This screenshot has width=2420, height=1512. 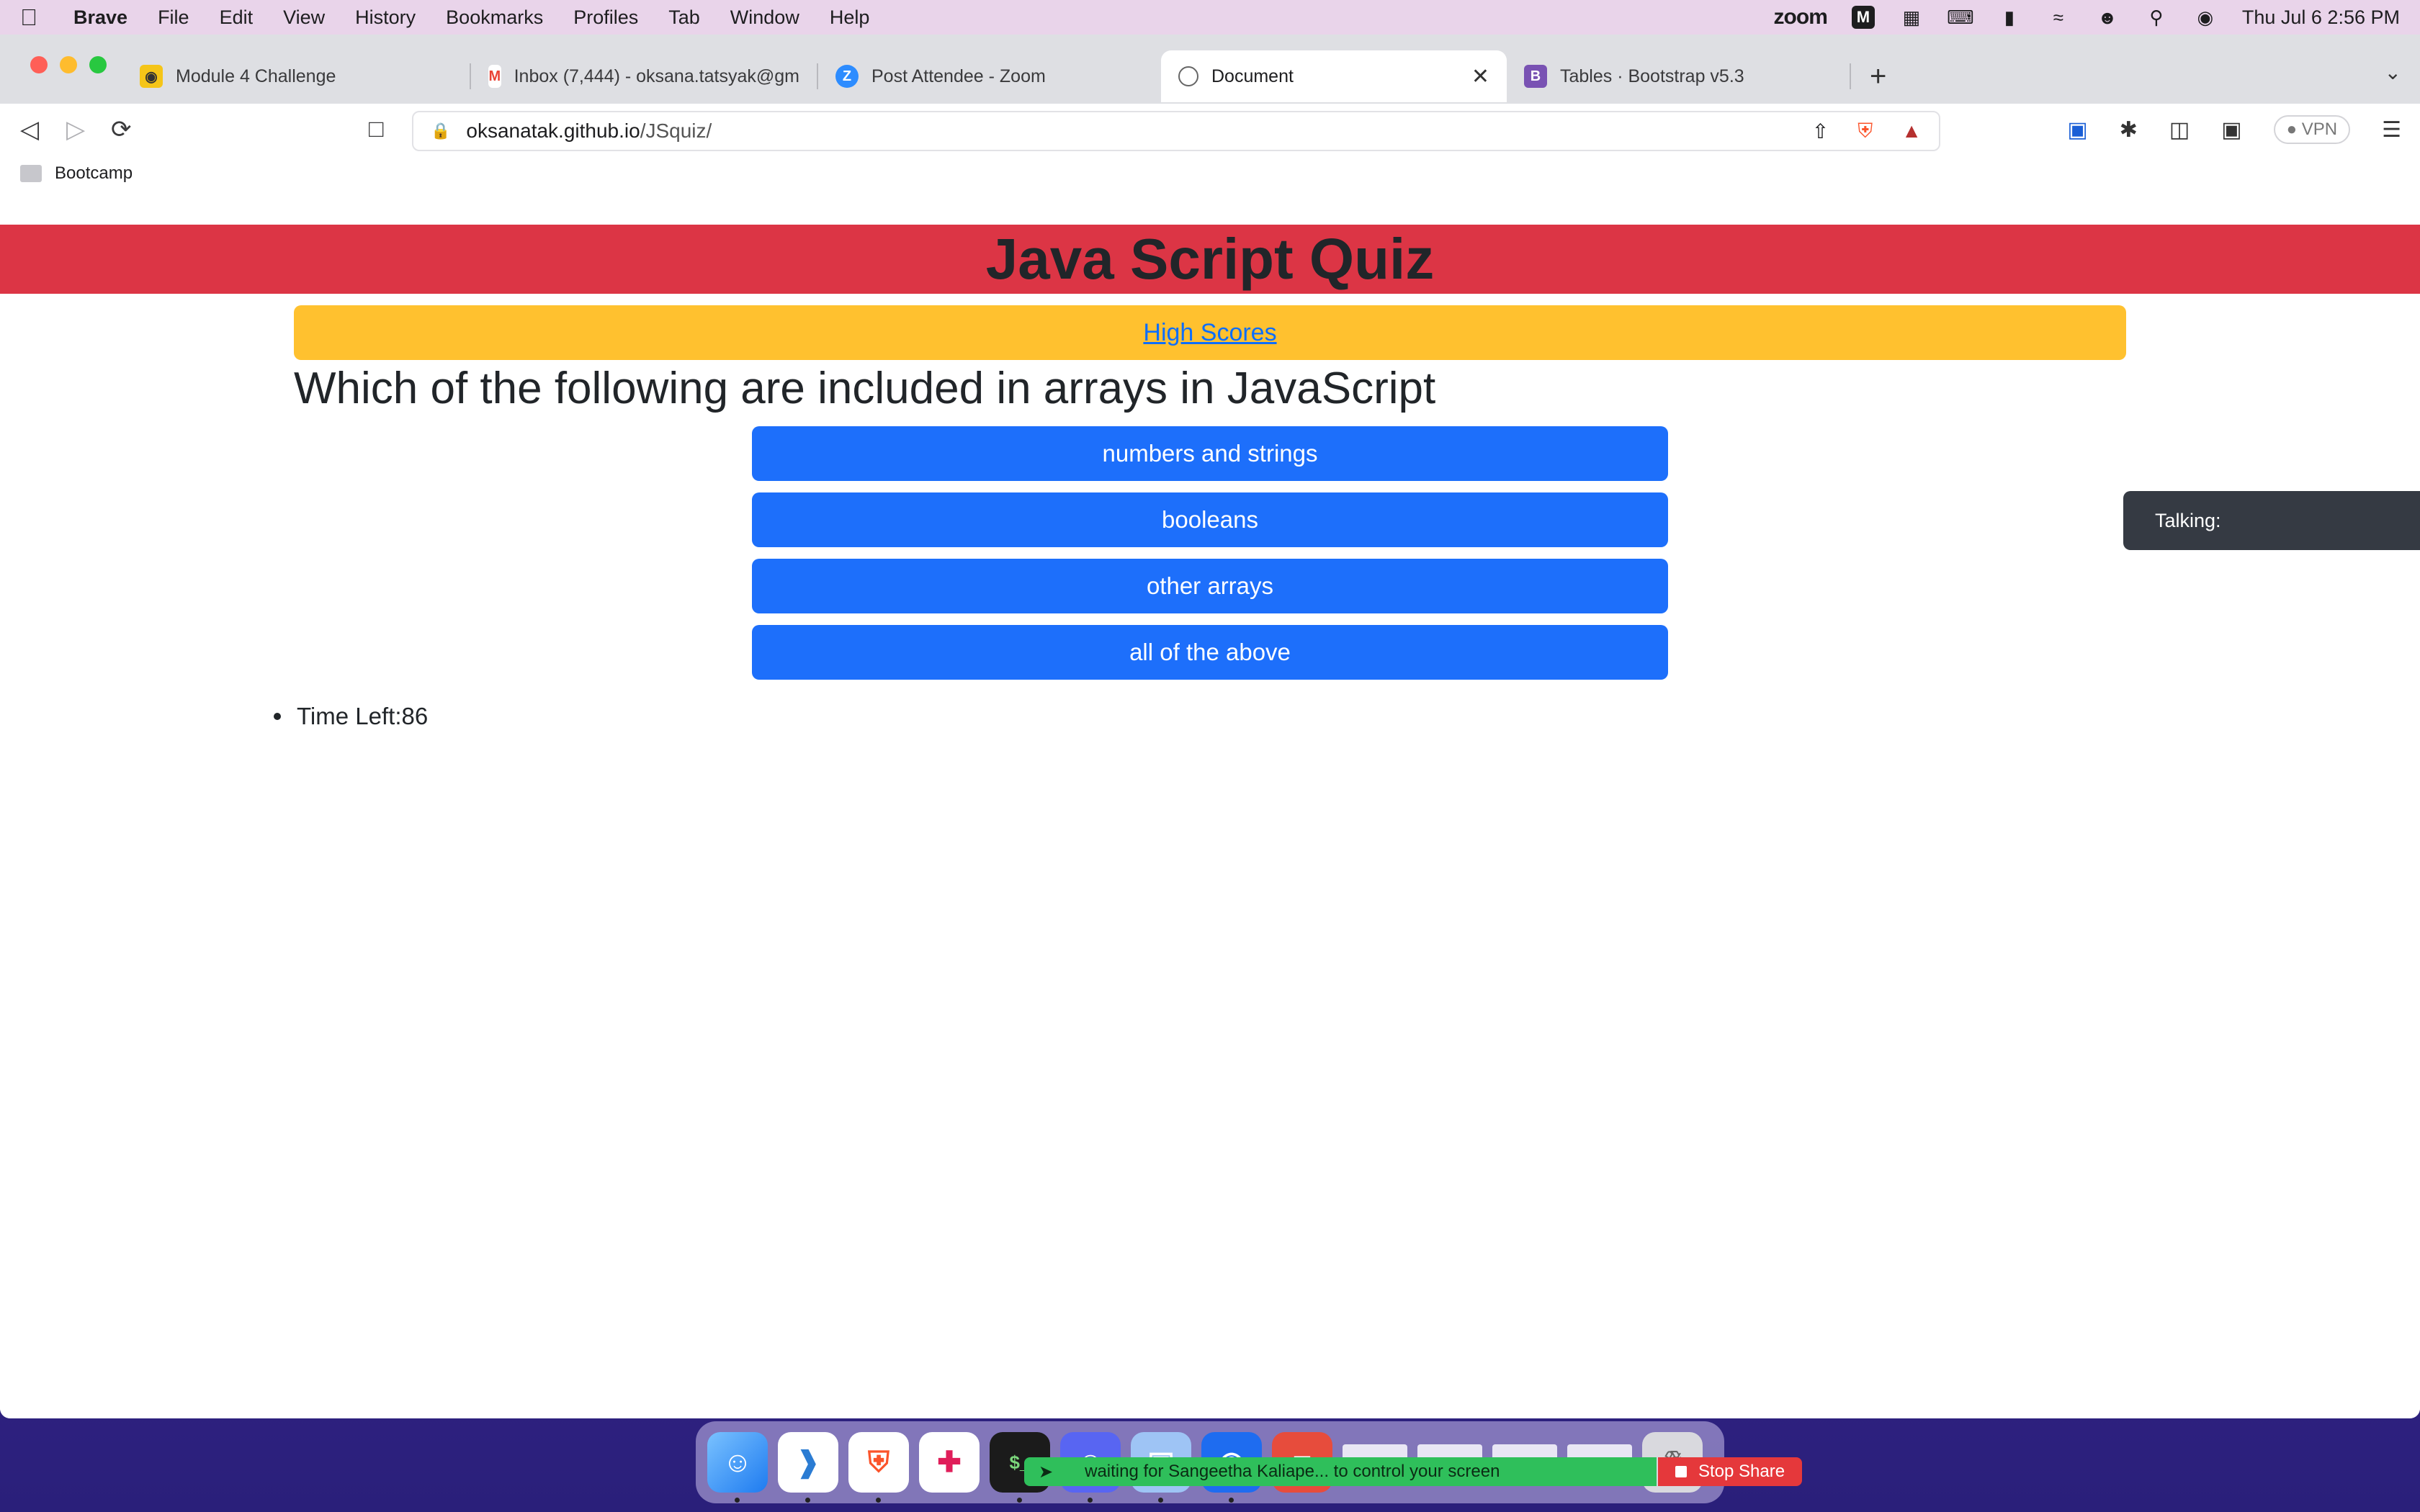 What do you see at coordinates (2393, 72) in the screenshot?
I see `chevron-down-icon: ⌄` at bounding box center [2393, 72].